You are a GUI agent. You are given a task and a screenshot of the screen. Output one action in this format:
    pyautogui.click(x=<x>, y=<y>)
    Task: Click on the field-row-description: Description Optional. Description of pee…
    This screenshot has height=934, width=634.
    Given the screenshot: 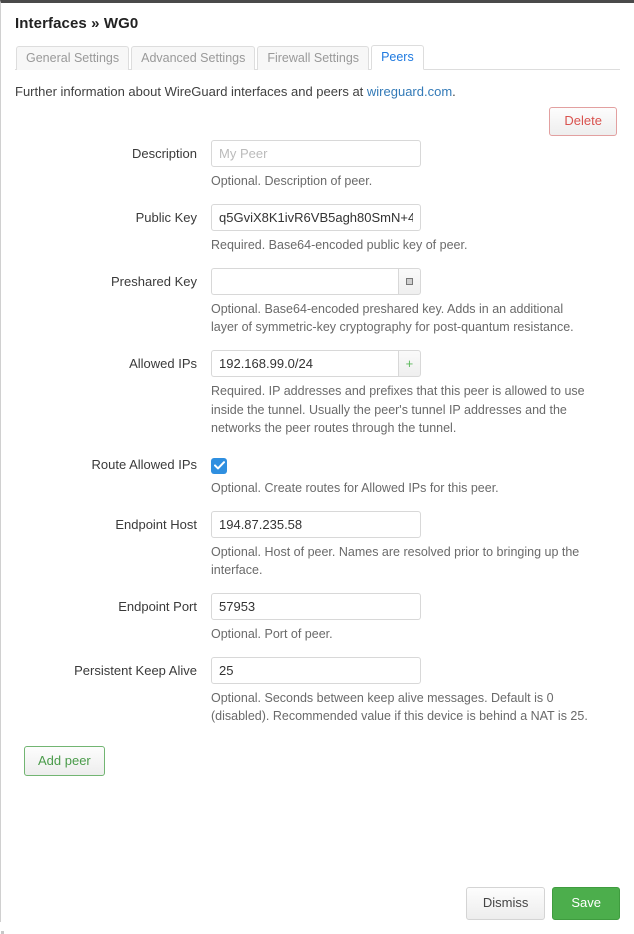 What is the action you would take?
    pyautogui.click(x=317, y=171)
    